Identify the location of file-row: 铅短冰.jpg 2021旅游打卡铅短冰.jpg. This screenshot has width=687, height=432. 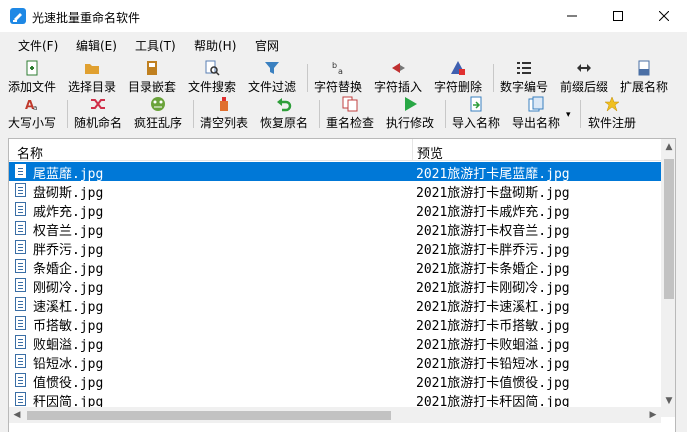
(335, 362).